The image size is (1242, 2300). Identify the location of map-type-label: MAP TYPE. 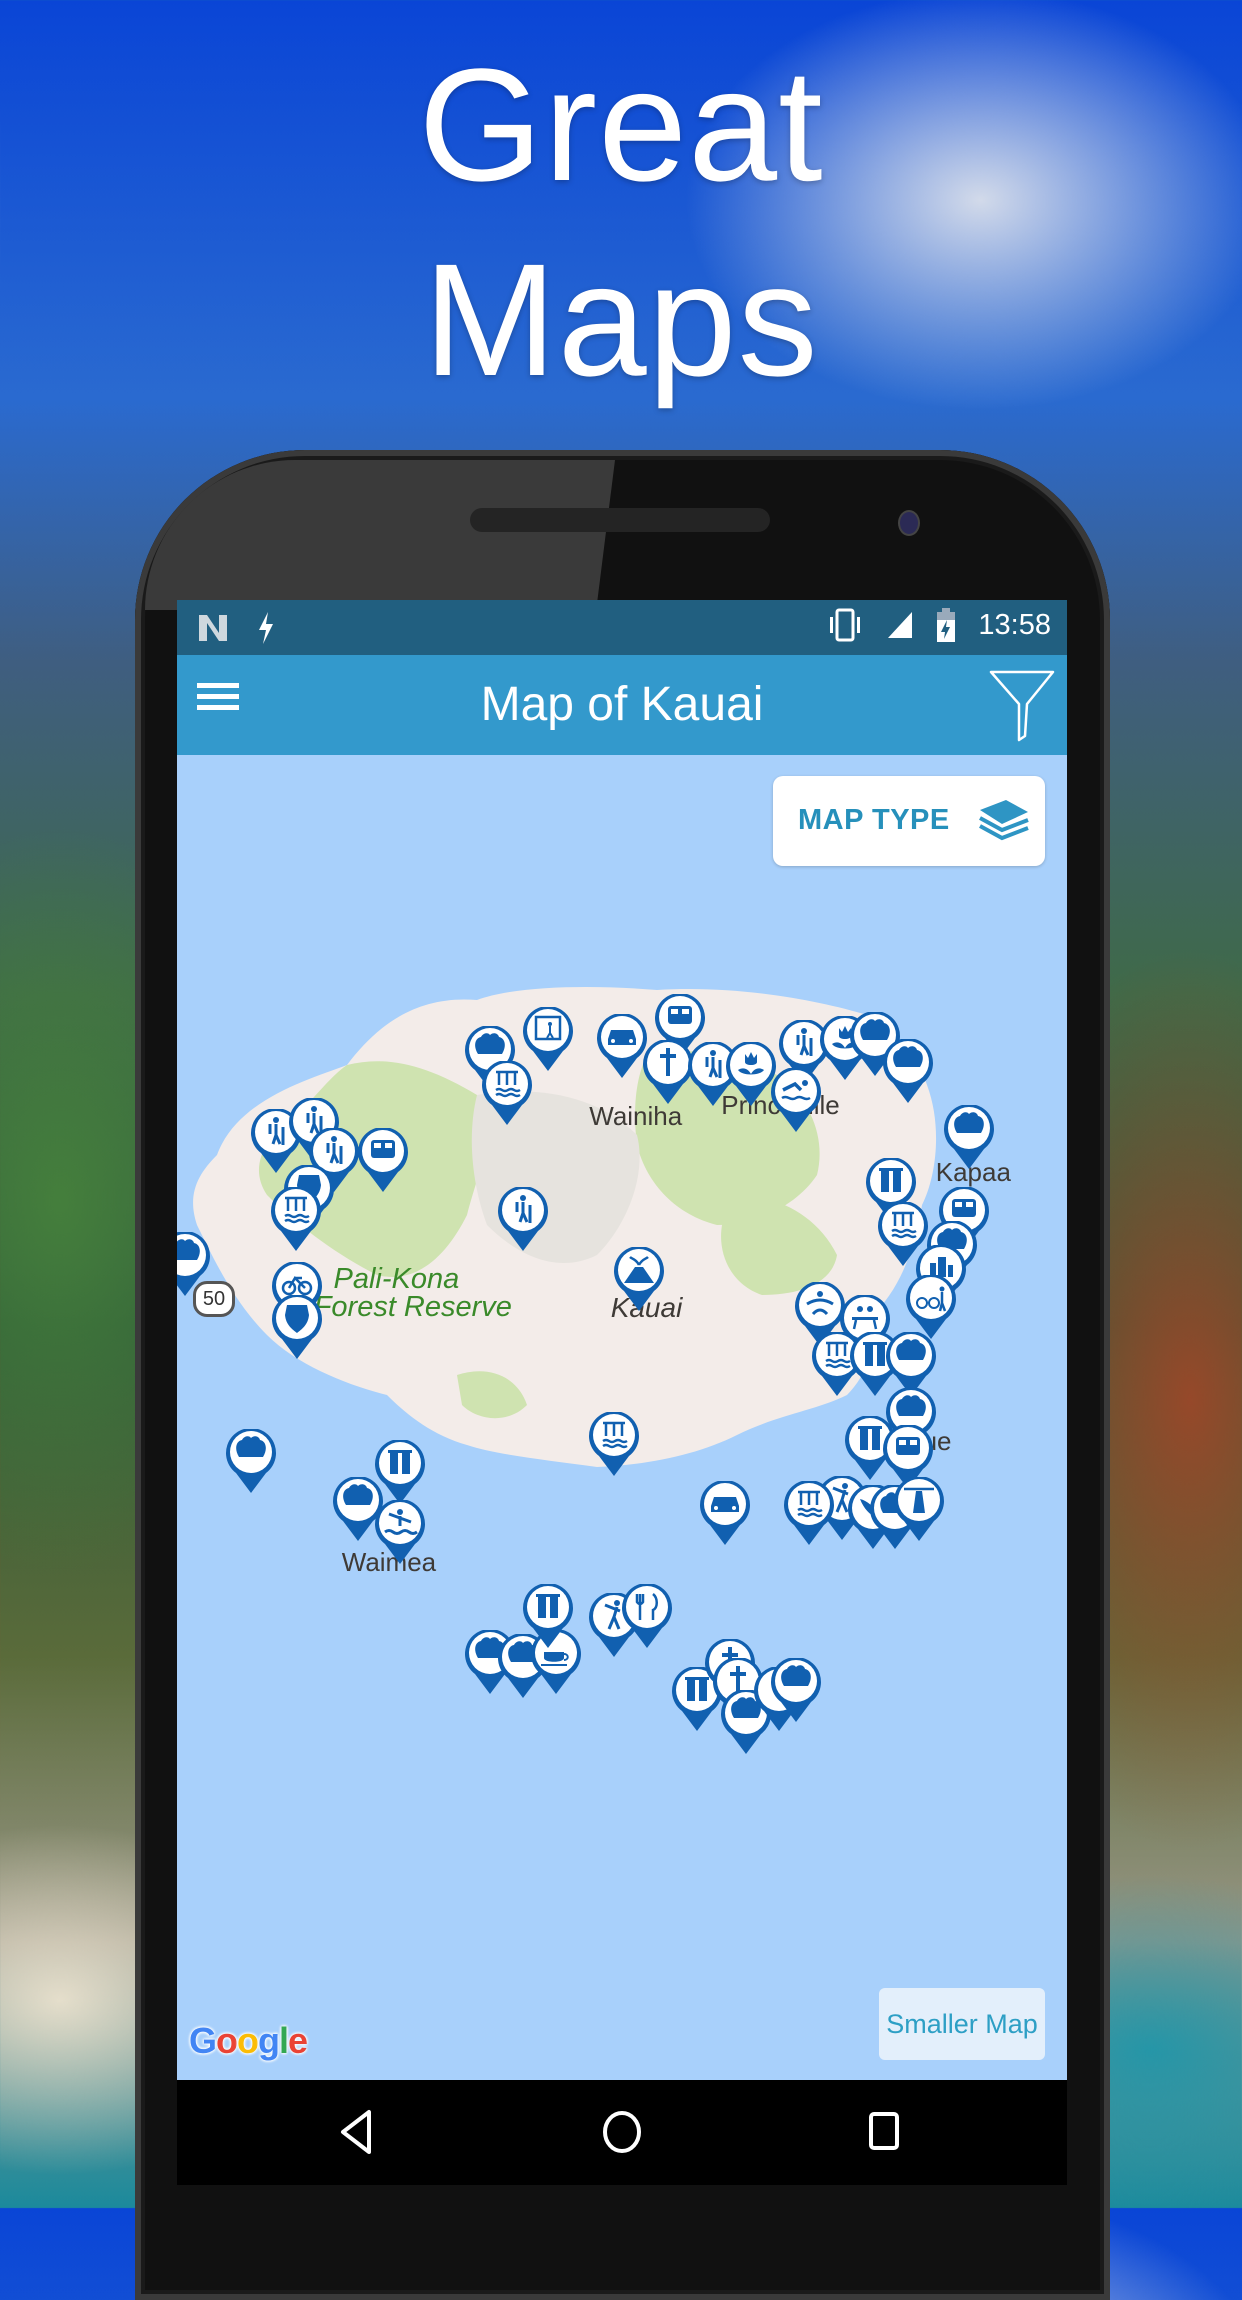
(874, 820).